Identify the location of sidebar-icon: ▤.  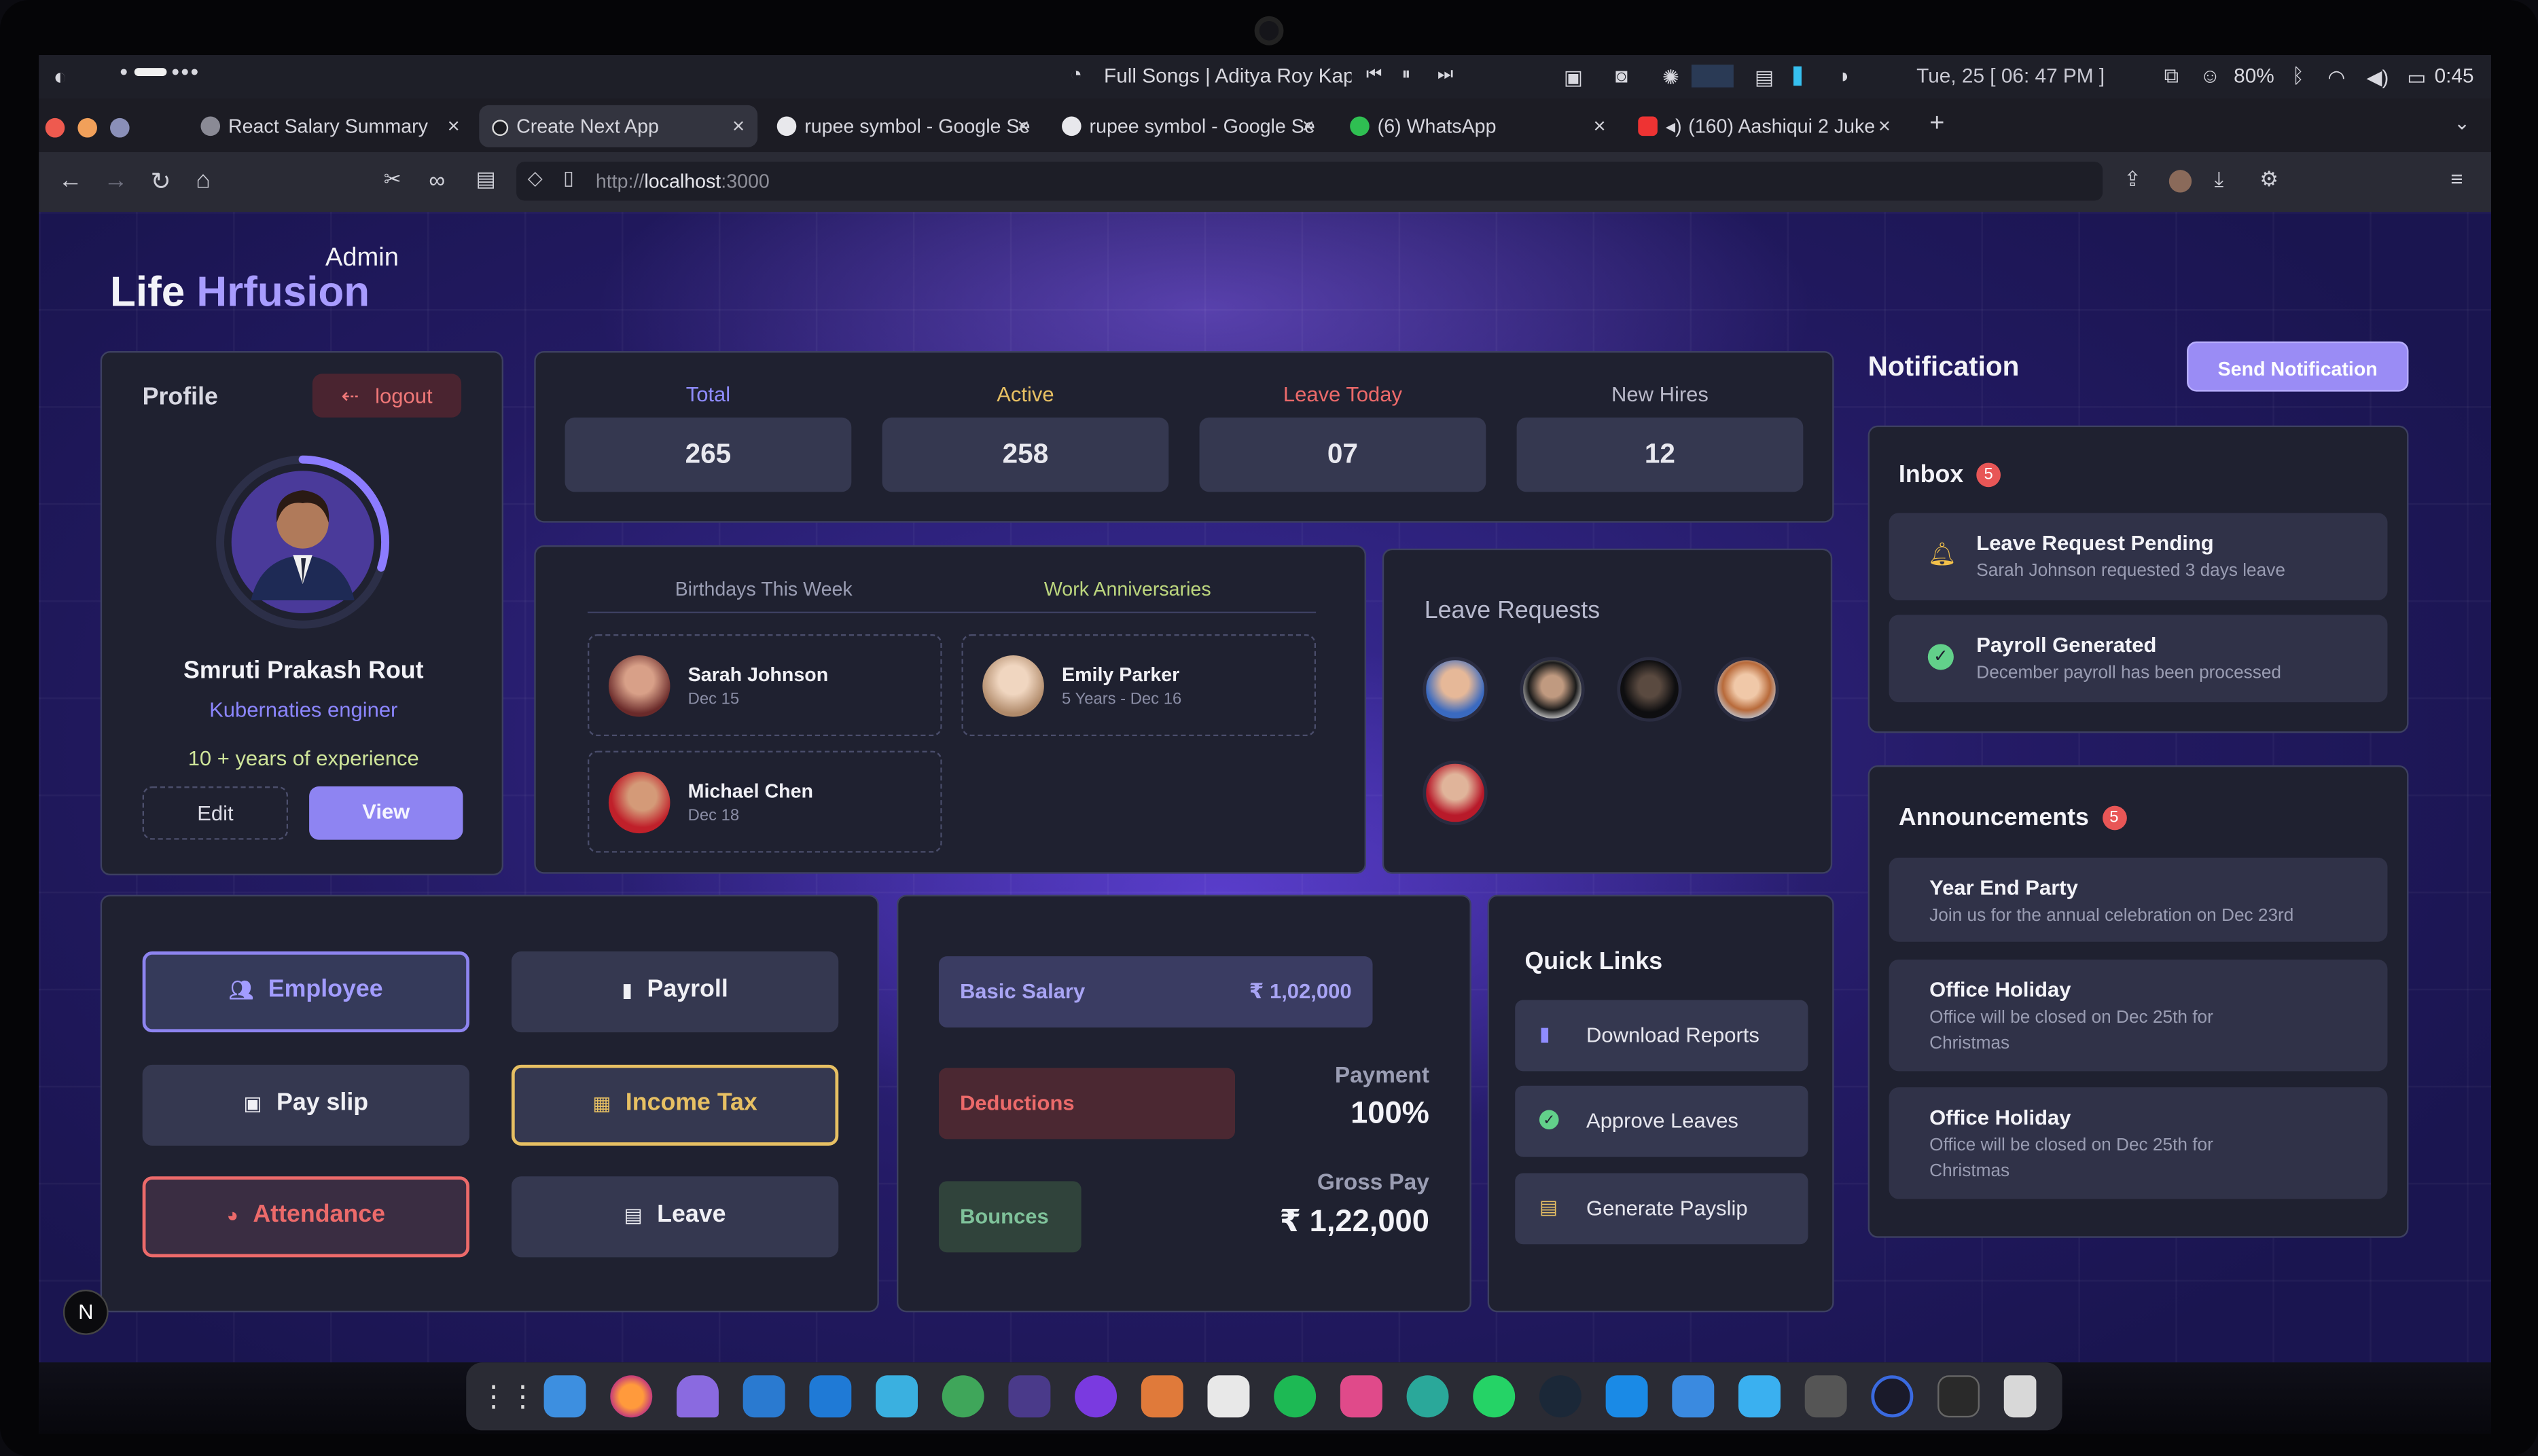
(486, 179).